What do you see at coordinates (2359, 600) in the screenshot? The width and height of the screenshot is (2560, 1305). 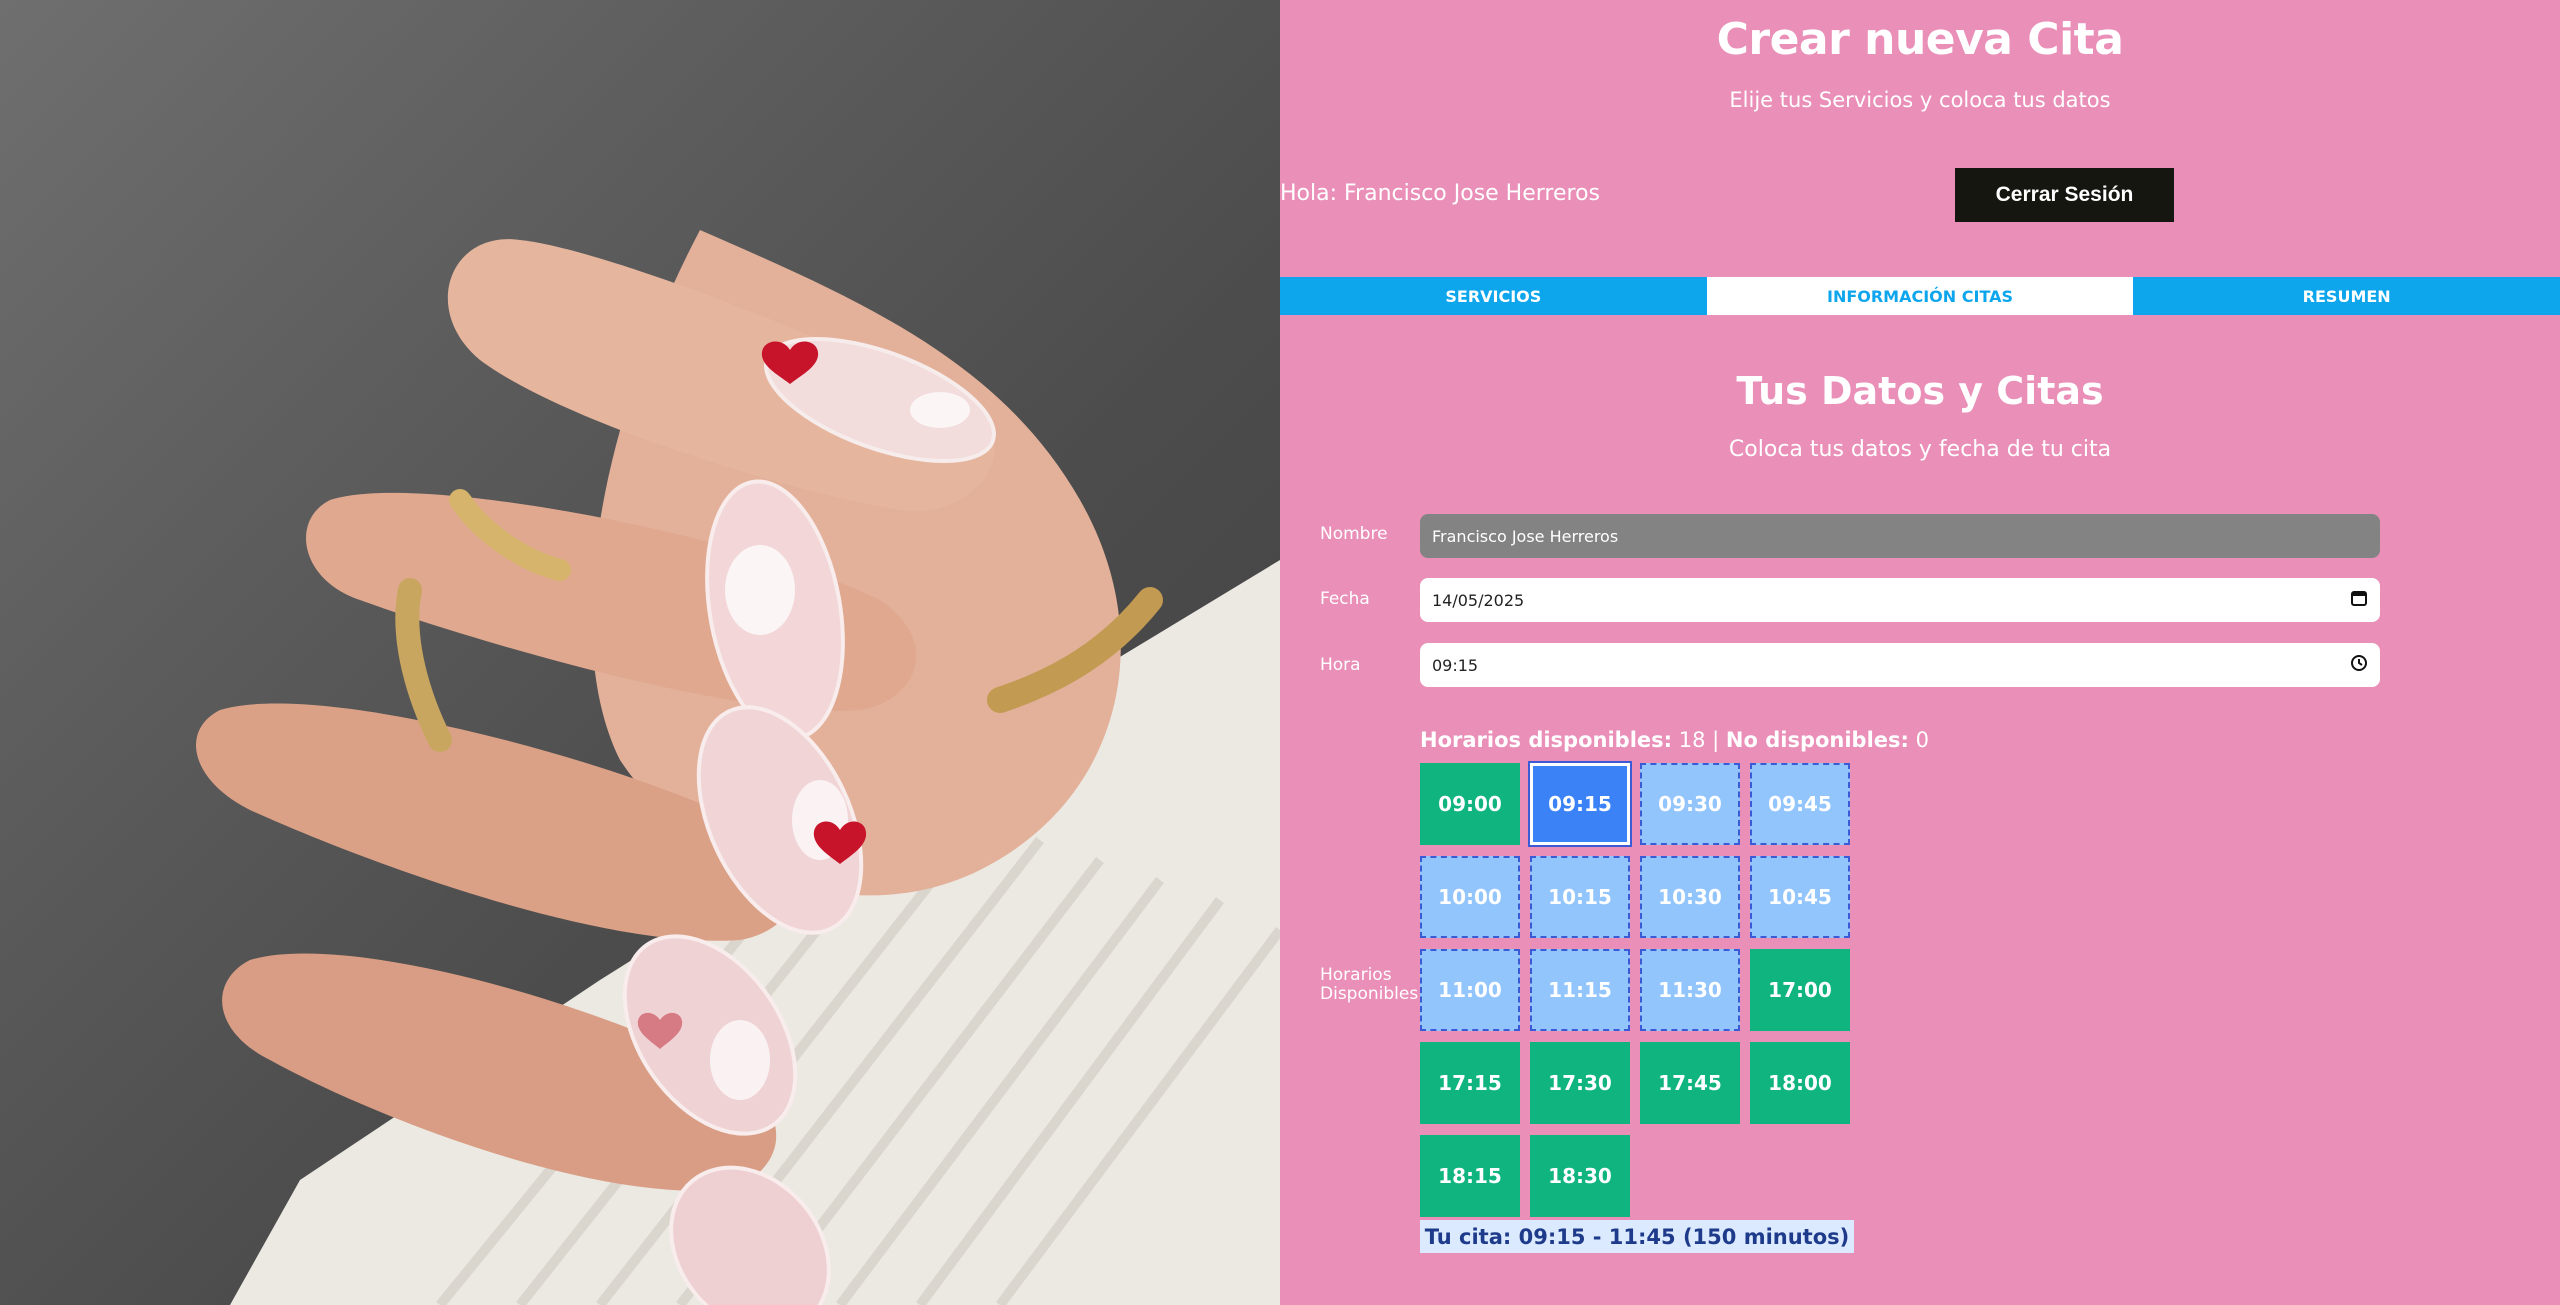 I see `calendar-icon` at bounding box center [2359, 600].